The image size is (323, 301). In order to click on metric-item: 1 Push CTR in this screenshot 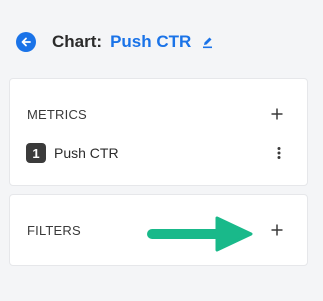, I will do `click(156, 153)`.